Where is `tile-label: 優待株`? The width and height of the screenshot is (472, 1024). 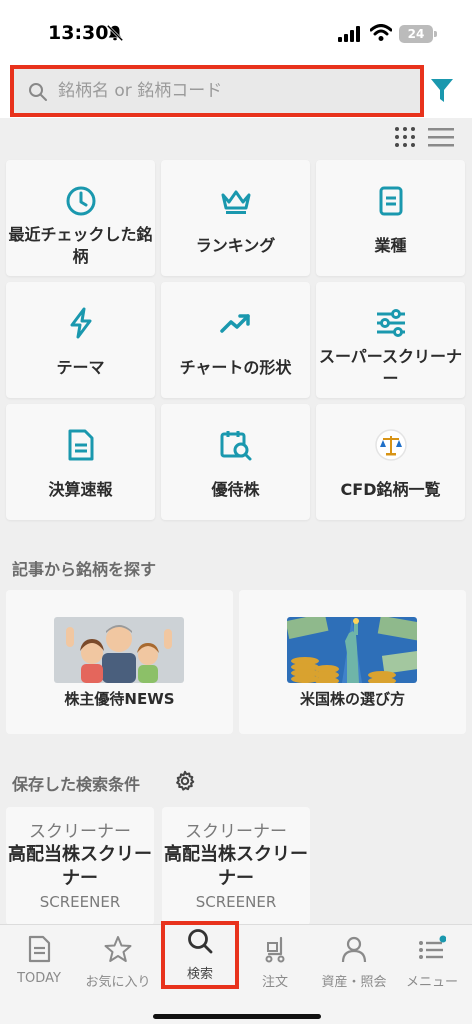
tile-label: 優待株 is located at coordinates (235, 489).